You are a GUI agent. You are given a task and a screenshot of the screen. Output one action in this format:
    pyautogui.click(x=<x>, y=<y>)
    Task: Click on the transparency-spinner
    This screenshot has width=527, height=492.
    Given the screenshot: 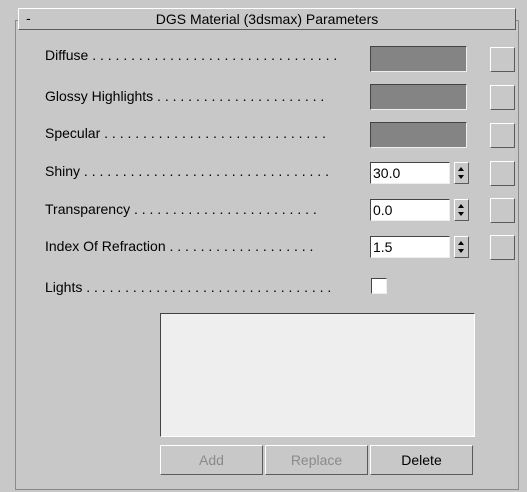 What is the action you would take?
    pyautogui.click(x=461, y=210)
    